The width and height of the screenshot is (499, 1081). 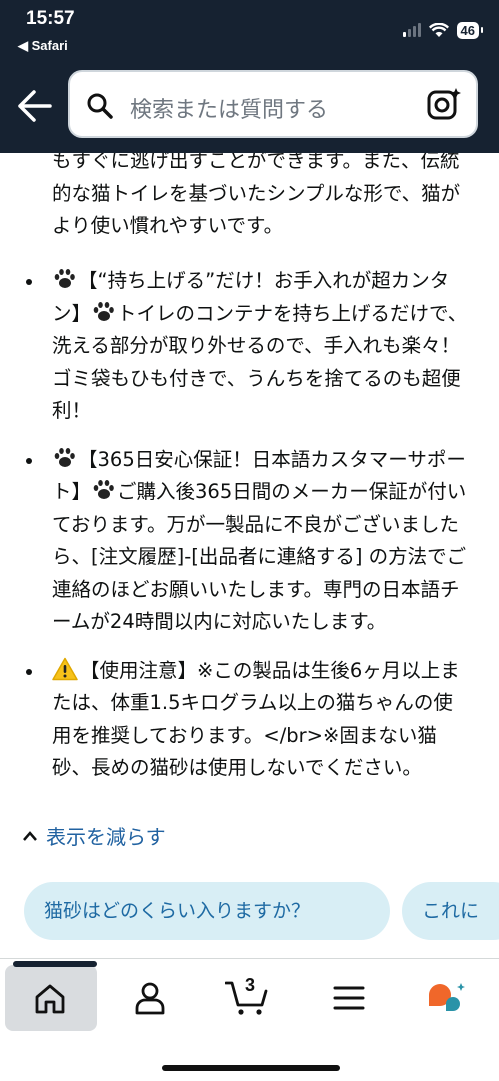 What do you see at coordinates (106, 837) in the screenshot?
I see `show-less-label: 表示を減らす` at bounding box center [106, 837].